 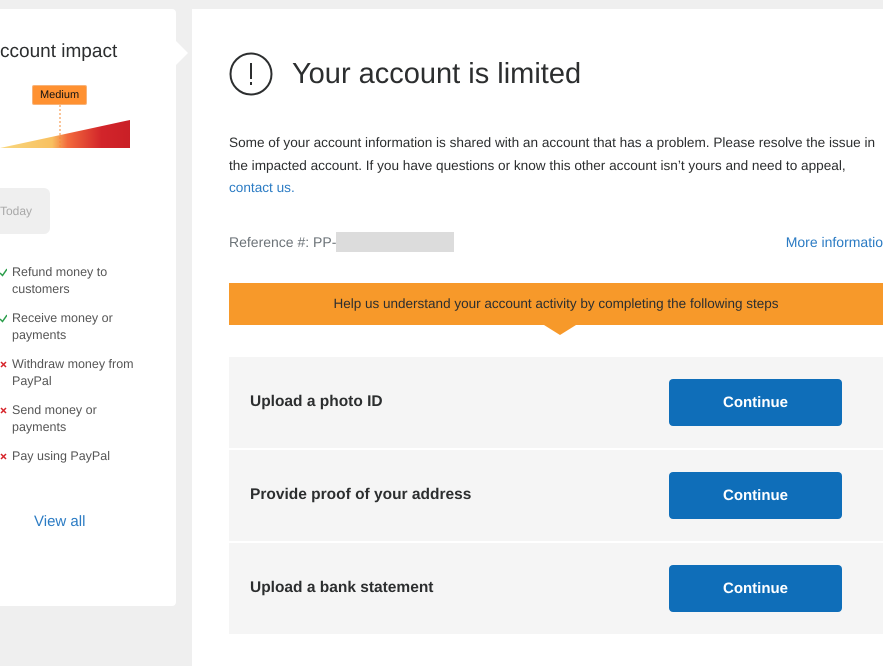 What do you see at coordinates (105, 521) in the screenshot?
I see `view-all-link: View all` at bounding box center [105, 521].